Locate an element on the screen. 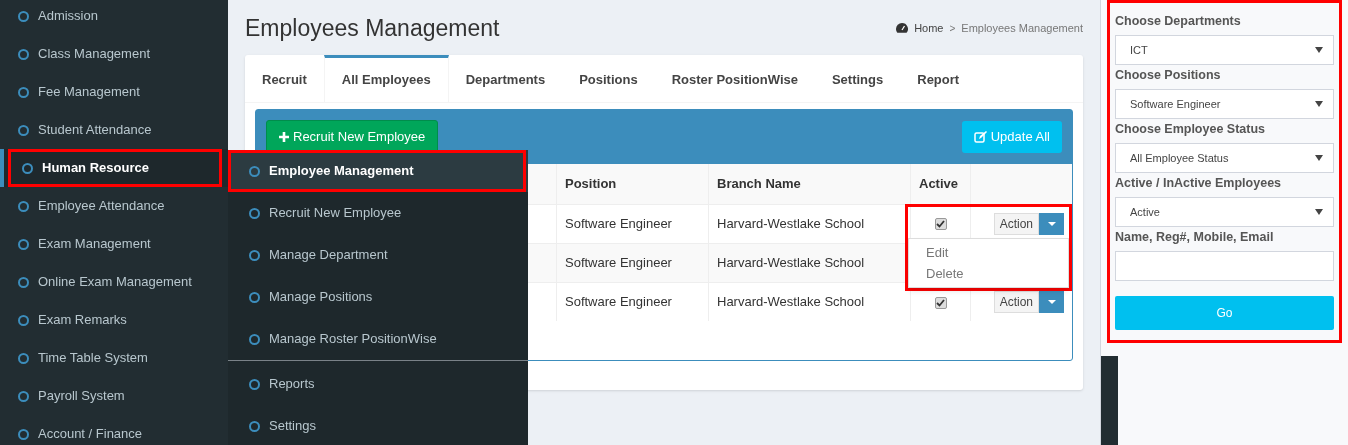  search-field is located at coordinates (1224, 266).